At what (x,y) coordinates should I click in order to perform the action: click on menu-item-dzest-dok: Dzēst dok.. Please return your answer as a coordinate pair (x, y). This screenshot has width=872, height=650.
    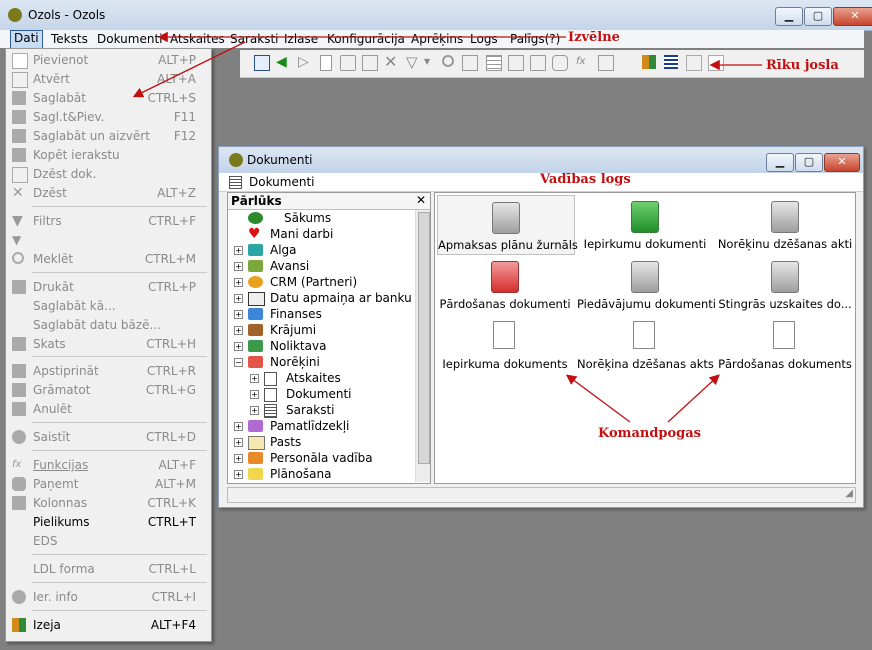
    Looking at the image, I should click on (108, 174).